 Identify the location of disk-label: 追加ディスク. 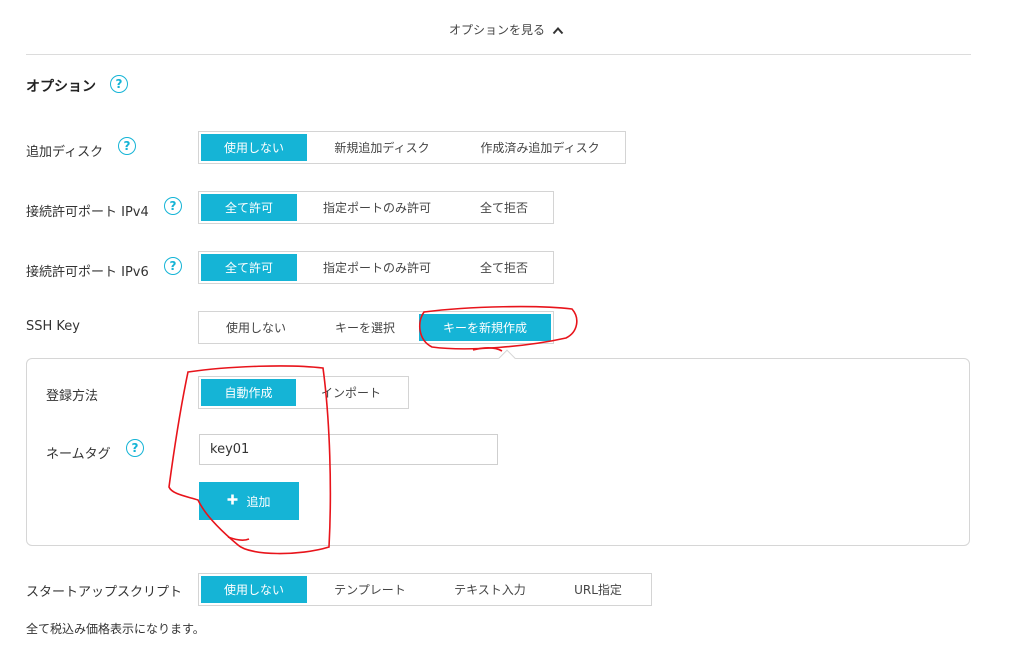
(65, 152).